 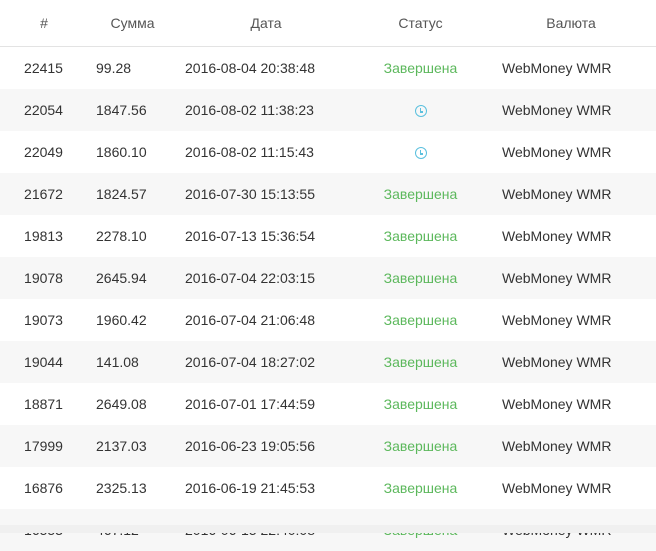 I want to click on cell-id: 22049, so click(x=44, y=152).